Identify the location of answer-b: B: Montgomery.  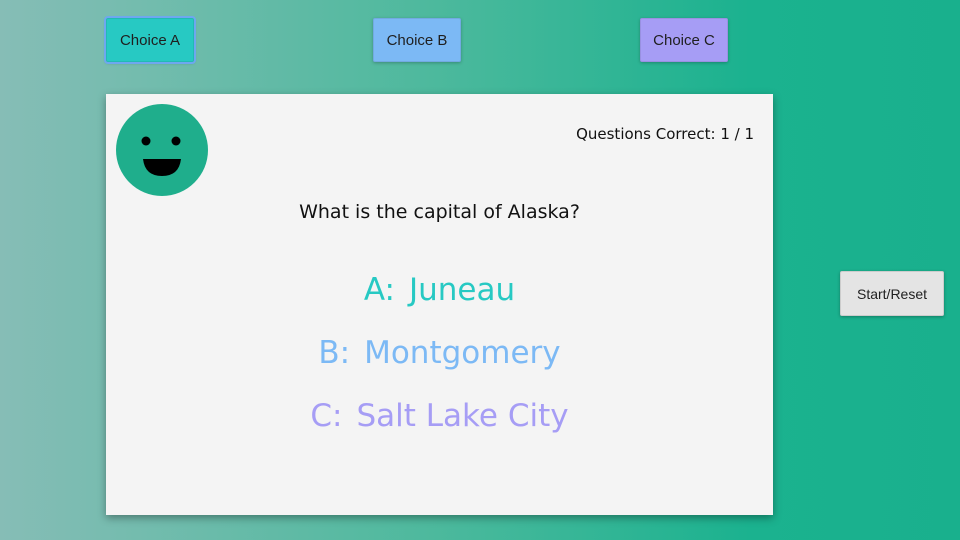
(439, 353).